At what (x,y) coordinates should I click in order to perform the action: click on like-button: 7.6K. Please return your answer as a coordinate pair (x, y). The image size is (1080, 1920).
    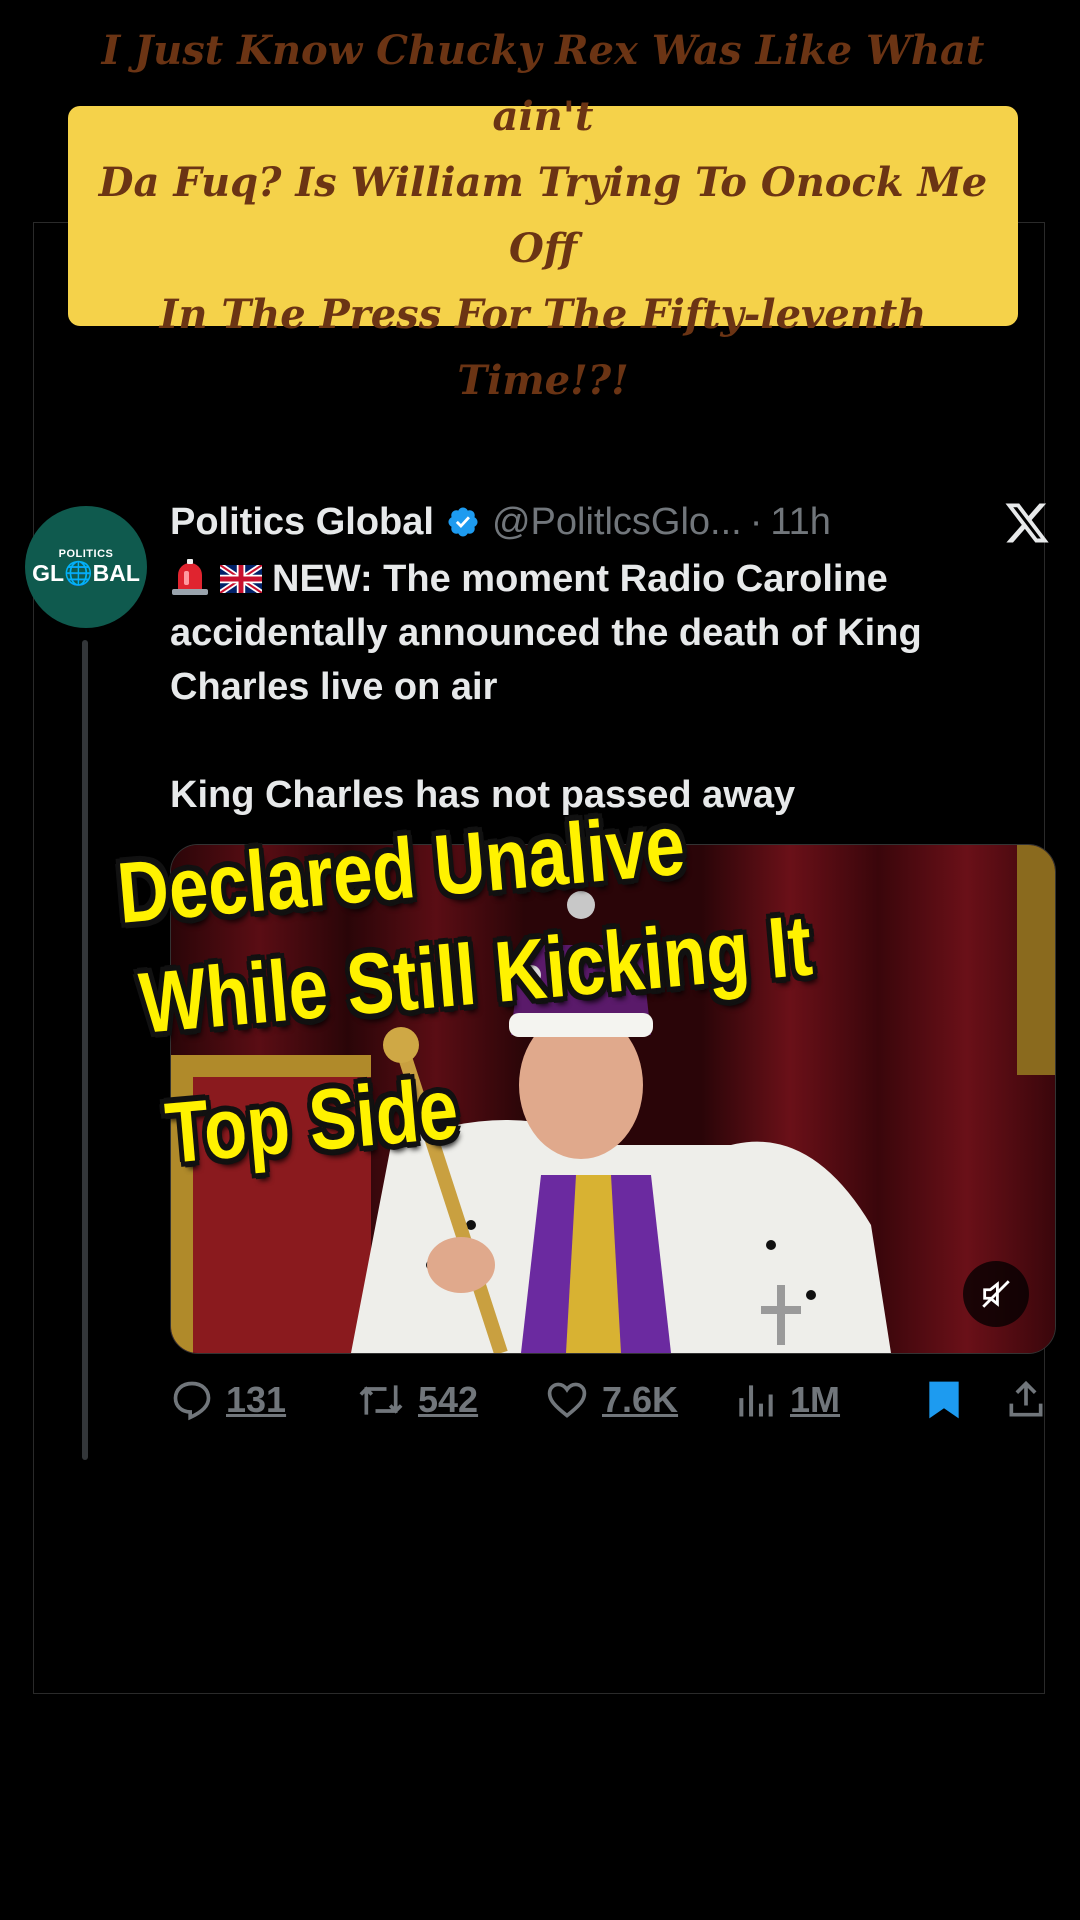
    Looking at the image, I should click on (611, 1400).